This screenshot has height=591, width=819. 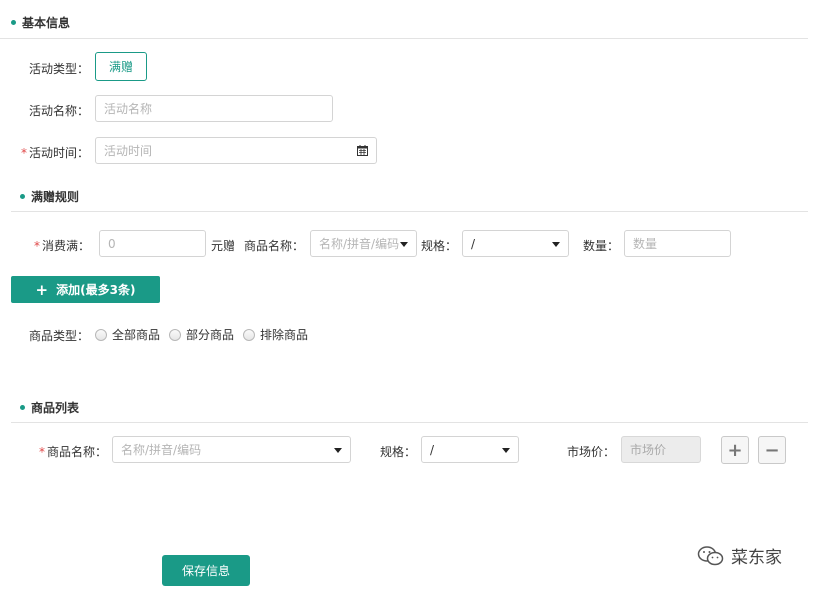 I want to click on section-title-basic-info: 基本信息, so click(x=40, y=22).